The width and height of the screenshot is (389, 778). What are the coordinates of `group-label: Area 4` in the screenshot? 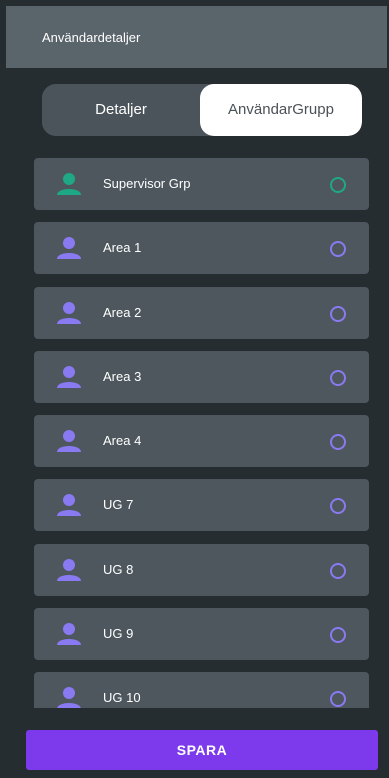 It's located at (122, 440).